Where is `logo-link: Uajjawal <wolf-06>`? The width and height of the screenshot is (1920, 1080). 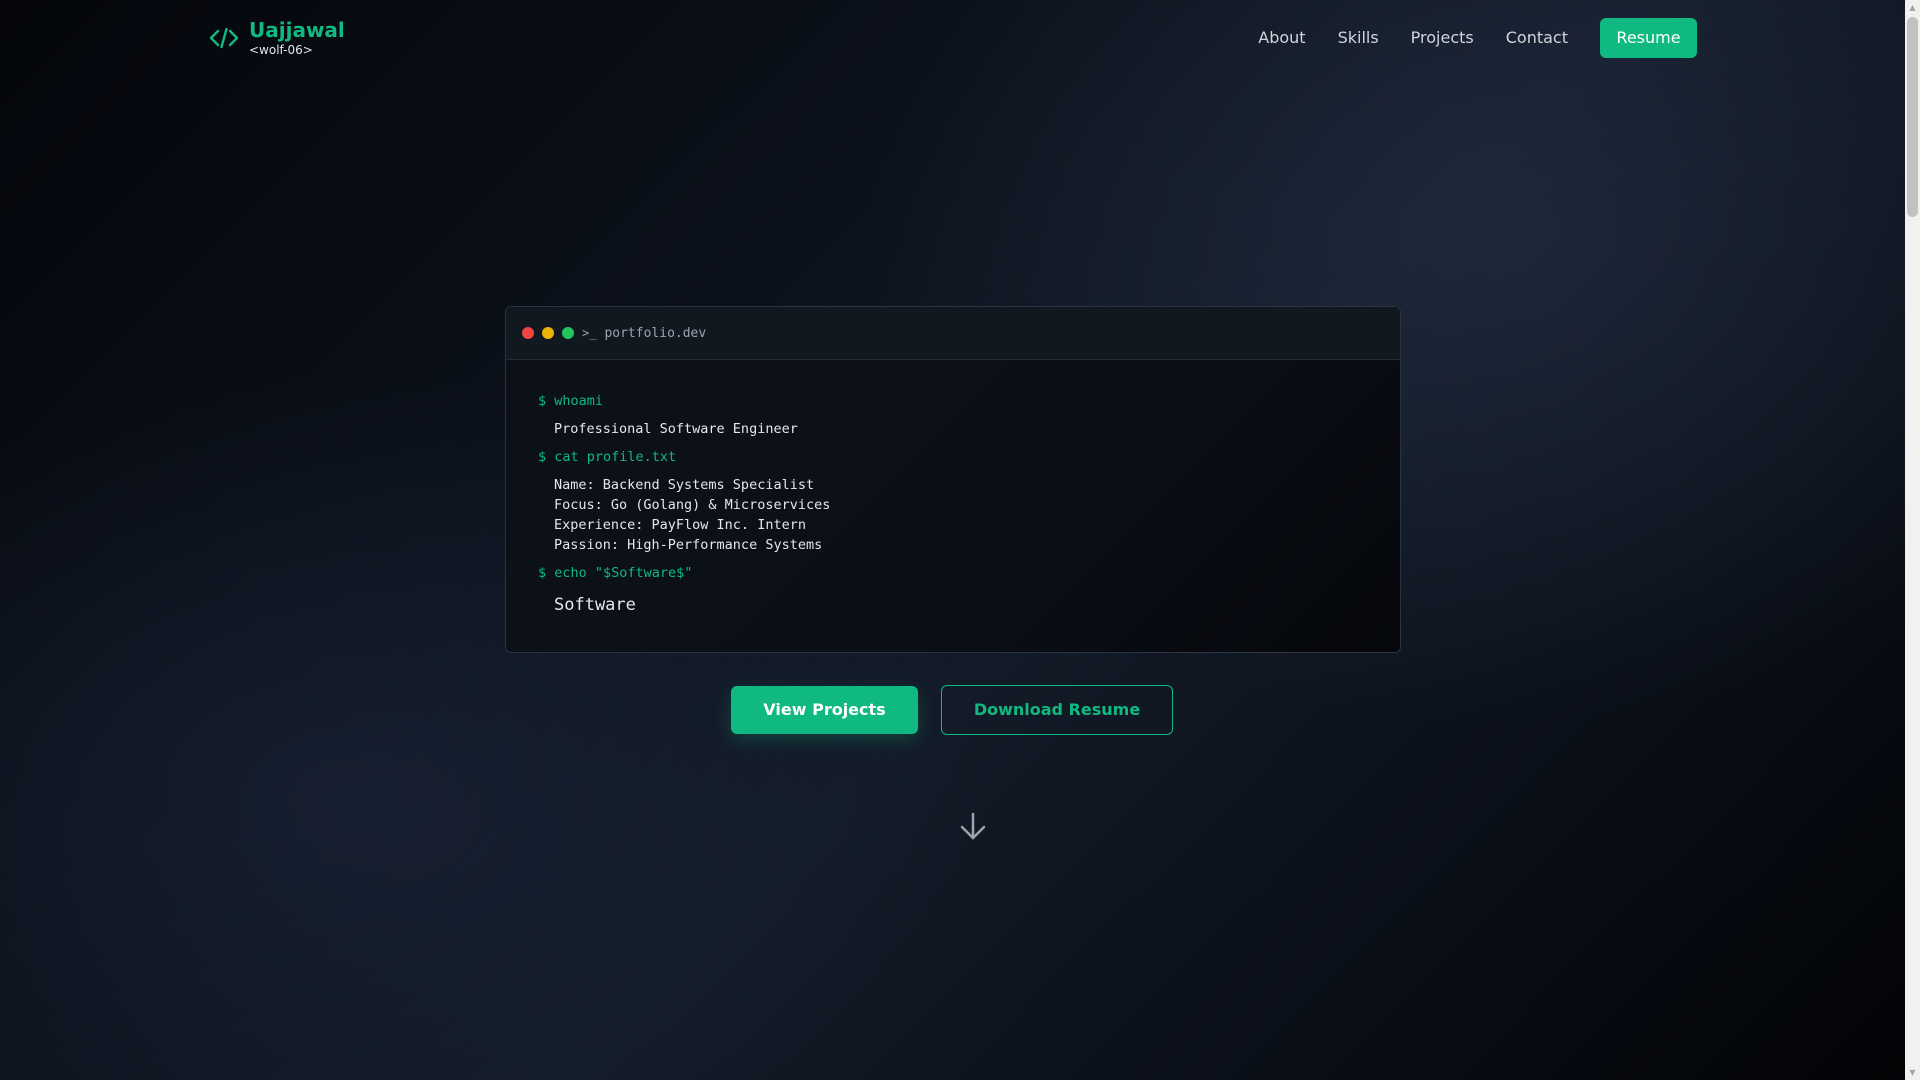
logo-link: Uajjawal <wolf-06> is located at coordinates (277, 38).